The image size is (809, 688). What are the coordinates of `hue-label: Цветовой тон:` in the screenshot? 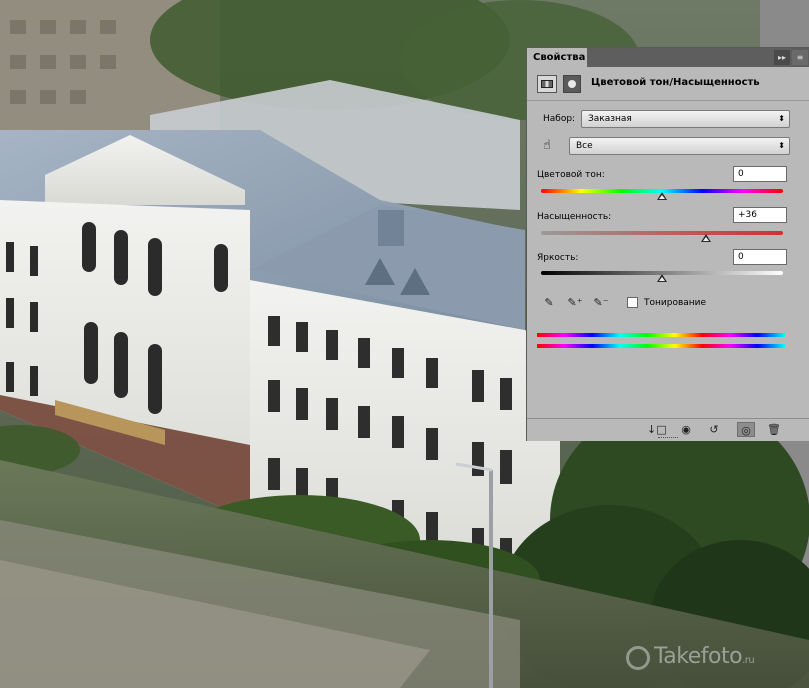 It's located at (571, 175).